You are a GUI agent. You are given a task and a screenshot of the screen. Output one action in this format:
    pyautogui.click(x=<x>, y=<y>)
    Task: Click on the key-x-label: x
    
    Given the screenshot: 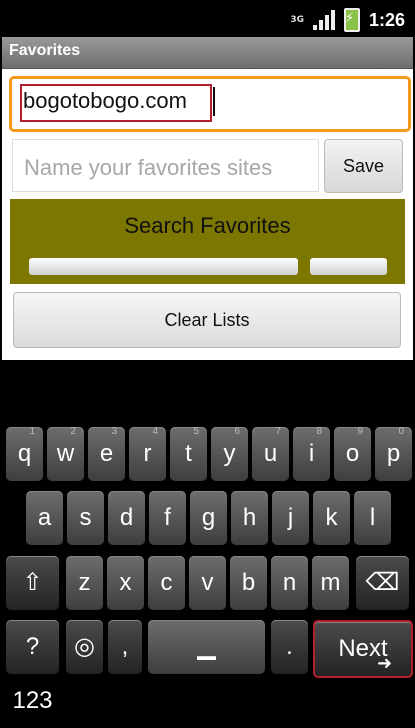 What is the action you would take?
    pyautogui.click(x=125, y=582)
    